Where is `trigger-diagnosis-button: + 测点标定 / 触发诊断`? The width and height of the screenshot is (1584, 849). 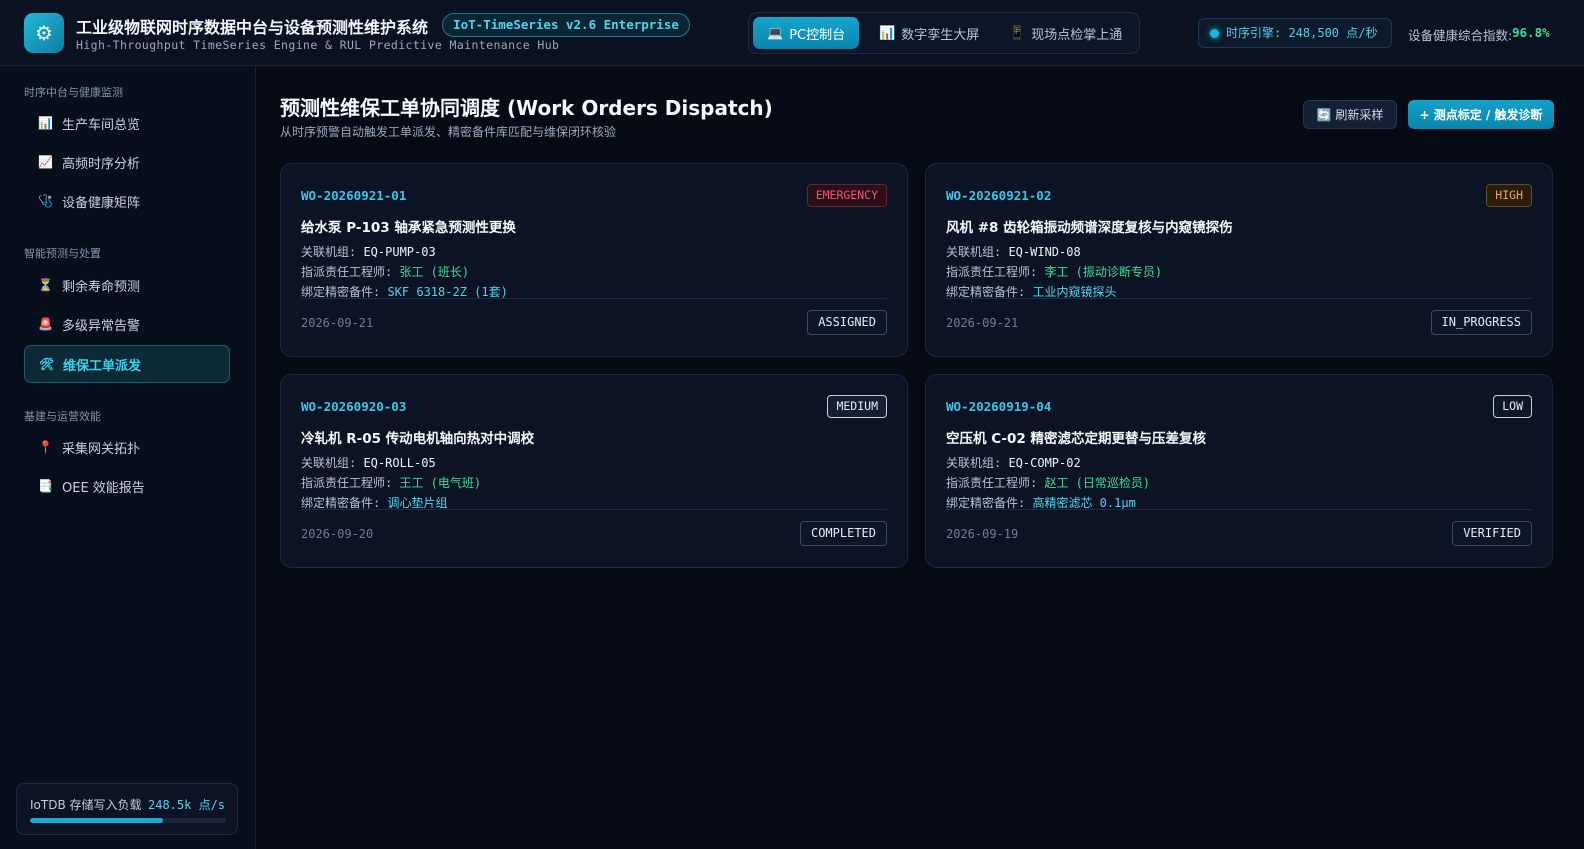
trigger-diagnosis-button: + 测点标定 / 触发诊断 is located at coordinates (1481, 114).